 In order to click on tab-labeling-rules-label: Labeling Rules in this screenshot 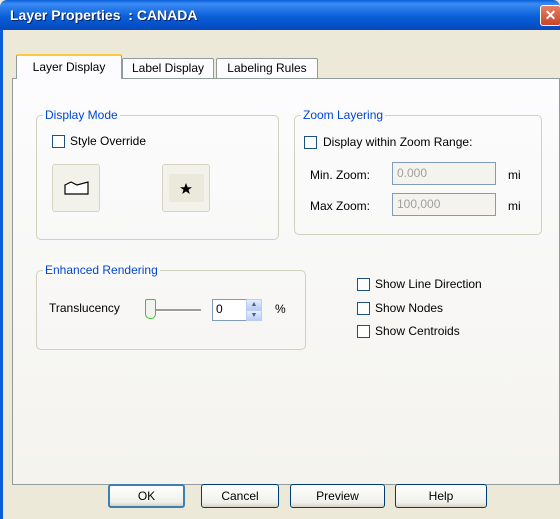, I will do `click(267, 68)`.